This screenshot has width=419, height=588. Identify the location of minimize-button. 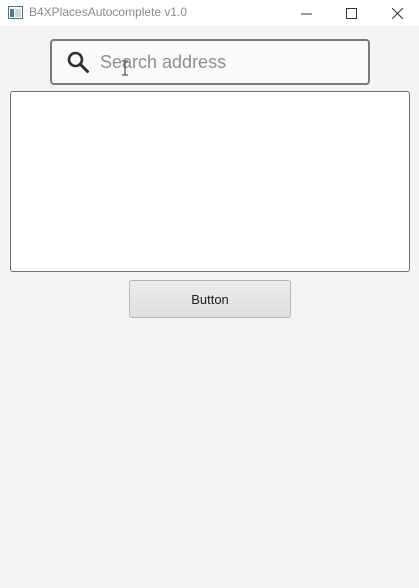
(306, 13).